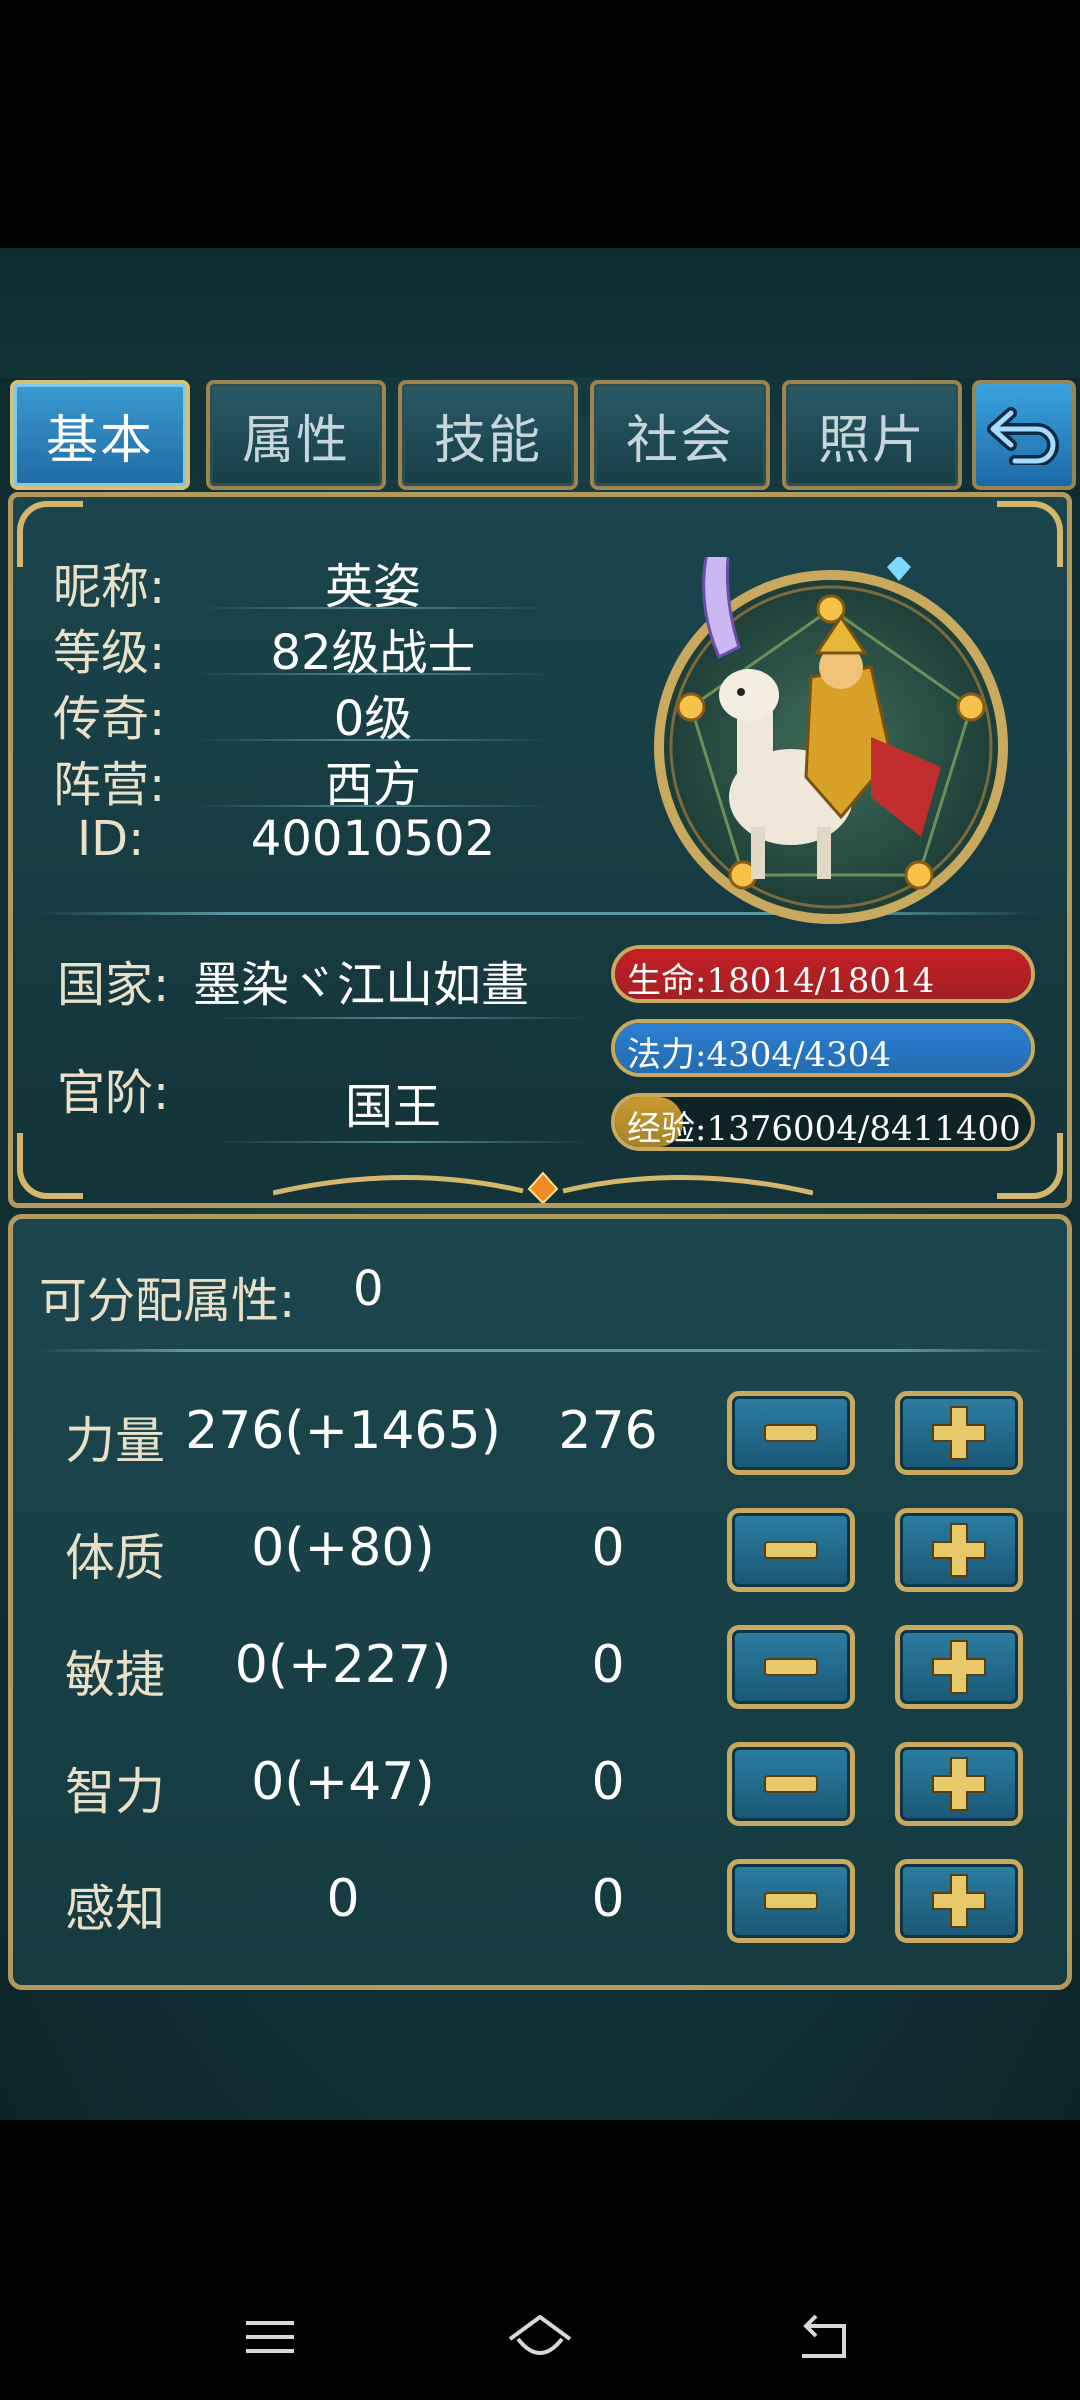 Image resolution: width=1080 pixels, height=2400 pixels. I want to click on tab-skills-label: 技能, so click(487, 440).